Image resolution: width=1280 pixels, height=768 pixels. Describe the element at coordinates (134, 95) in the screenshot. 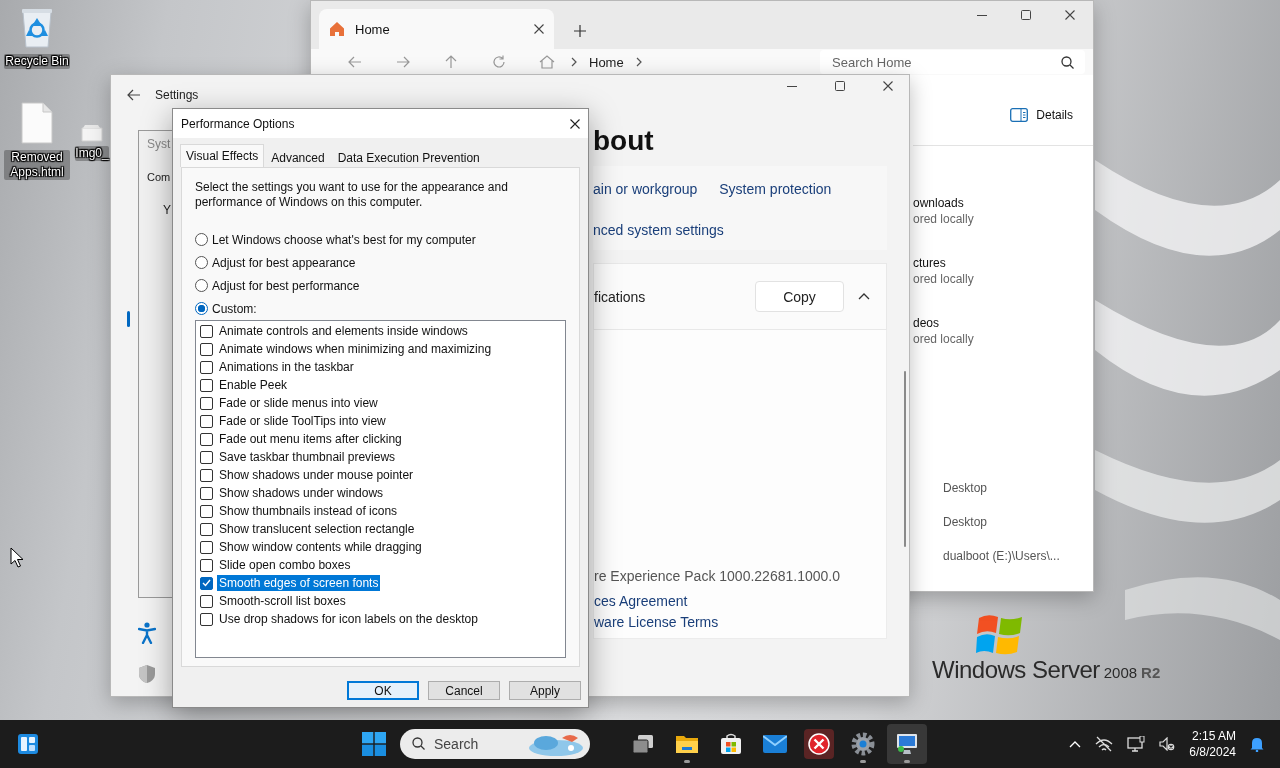

I see `back-arrow-icon` at that location.